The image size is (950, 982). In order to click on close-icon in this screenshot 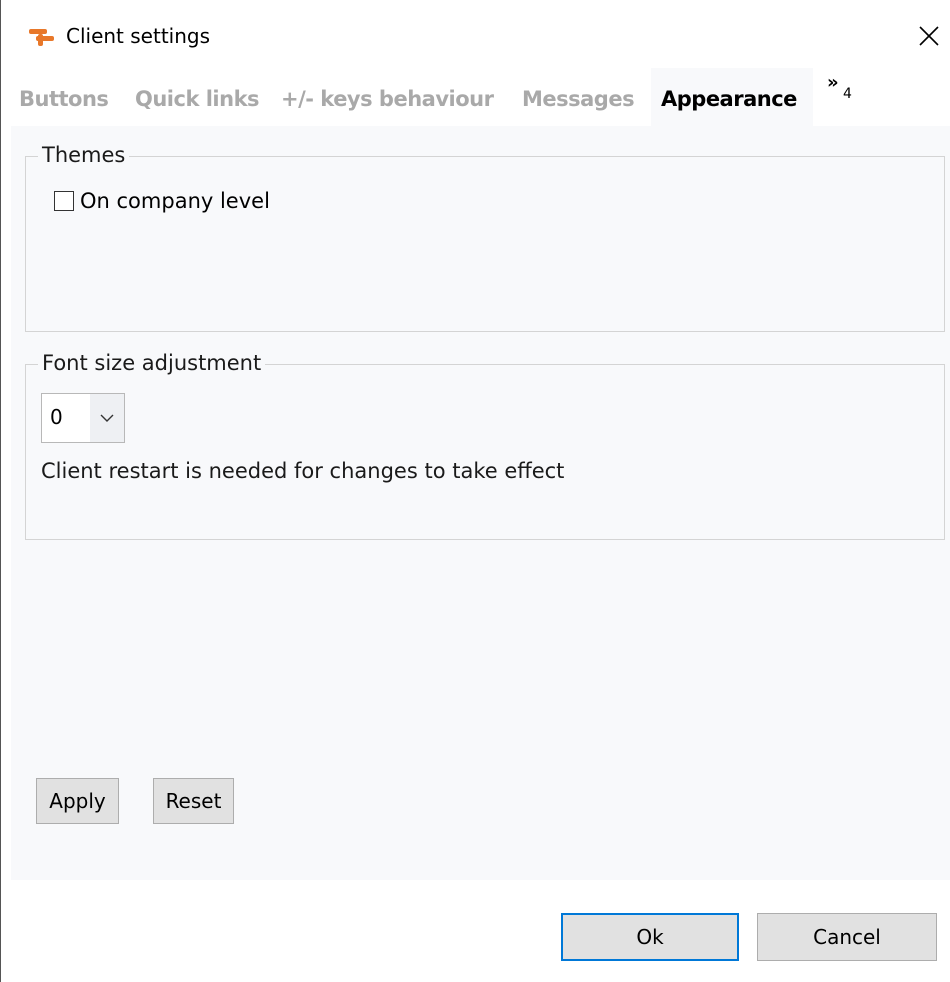, I will do `click(929, 36)`.